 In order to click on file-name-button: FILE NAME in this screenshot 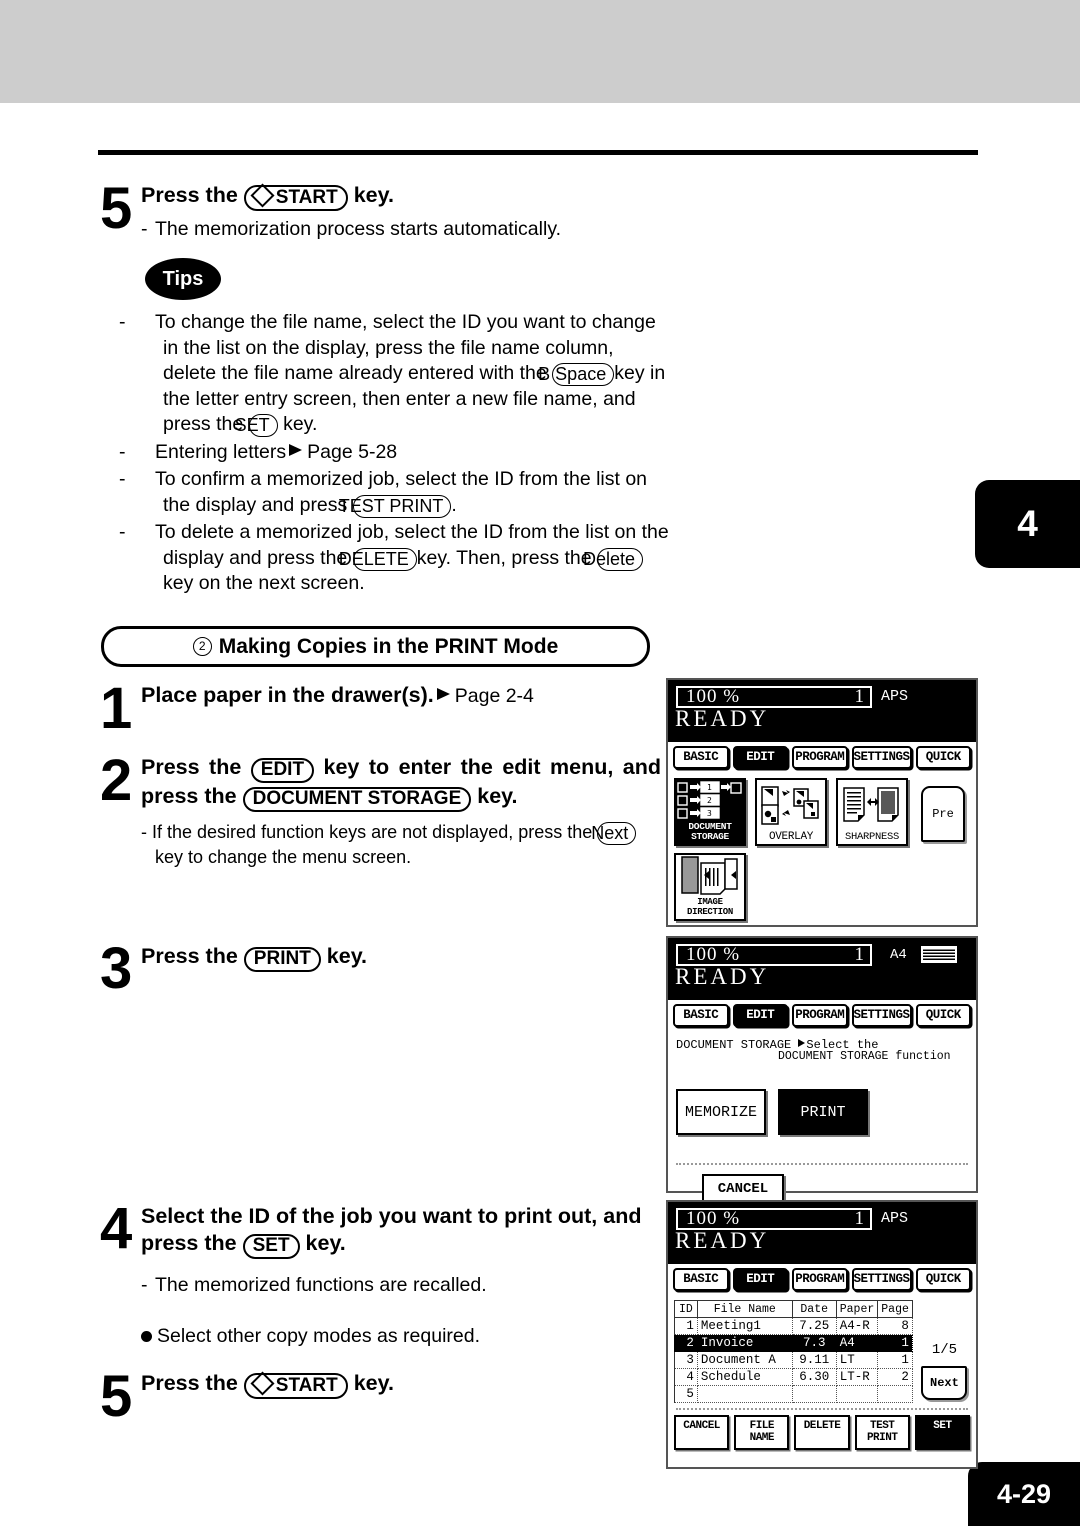, I will do `click(762, 1432)`.